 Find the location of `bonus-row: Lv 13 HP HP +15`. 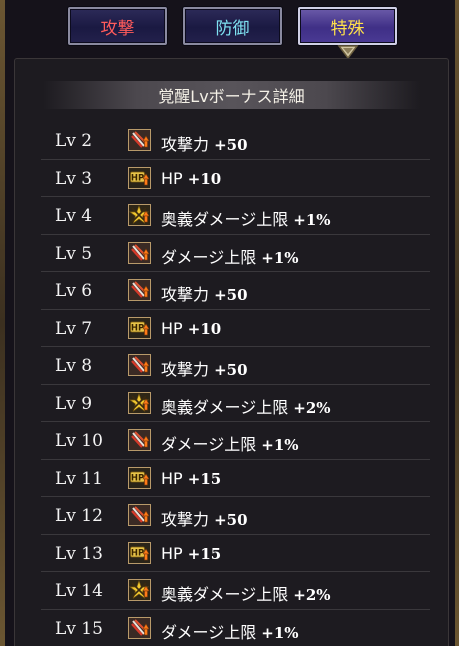

bonus-row: Lv 13 HP HP +15 is located at coordinates (235, 553).